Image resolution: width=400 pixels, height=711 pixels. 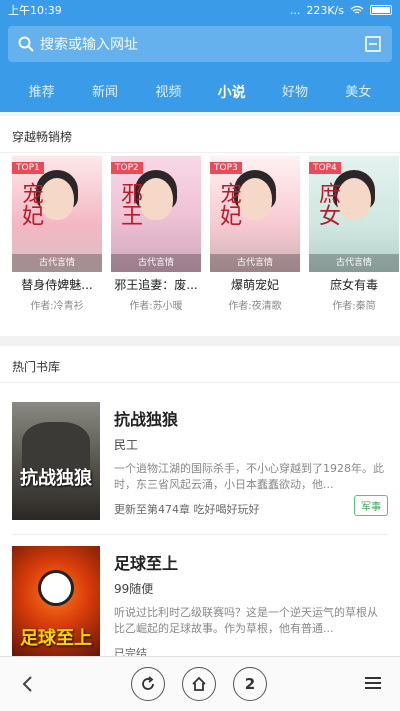 What do you see at coordinates (35, 10) in the screenshot?
I see `status-time: 上午10:39` at bounding box center [35, 10].